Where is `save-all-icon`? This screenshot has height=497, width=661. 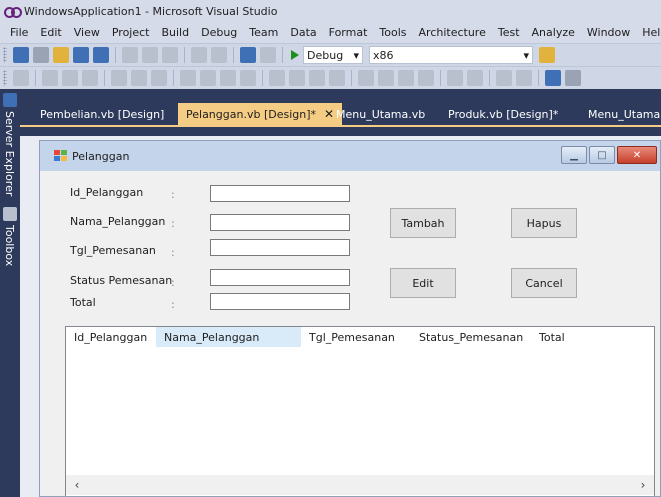 save-all-icon is located at coordinates (101, 55).